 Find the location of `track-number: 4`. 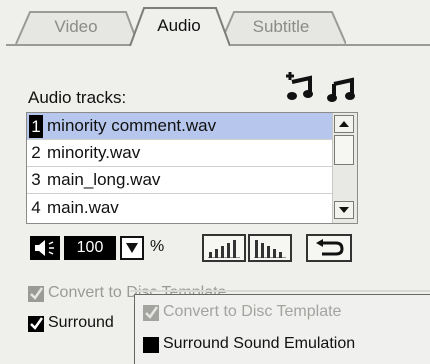

track-number: 4 is located at coordinates (36, 207).